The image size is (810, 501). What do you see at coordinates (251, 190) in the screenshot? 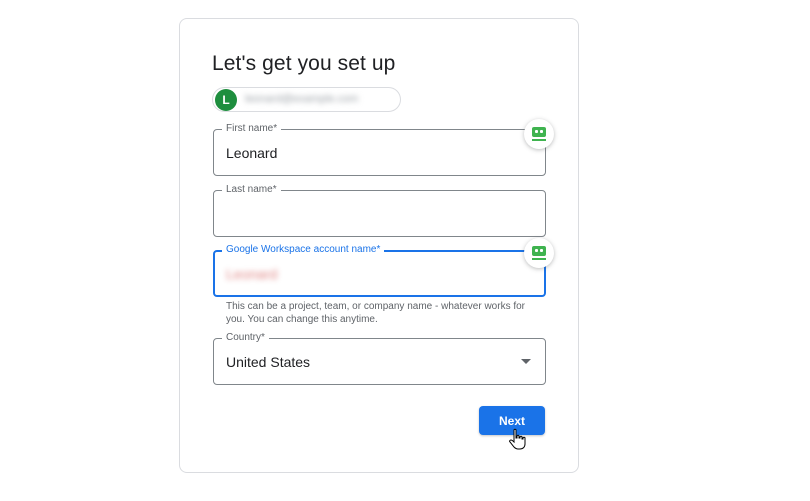
I see `last-name-label: Last name*` at bounding box center [251, 190].